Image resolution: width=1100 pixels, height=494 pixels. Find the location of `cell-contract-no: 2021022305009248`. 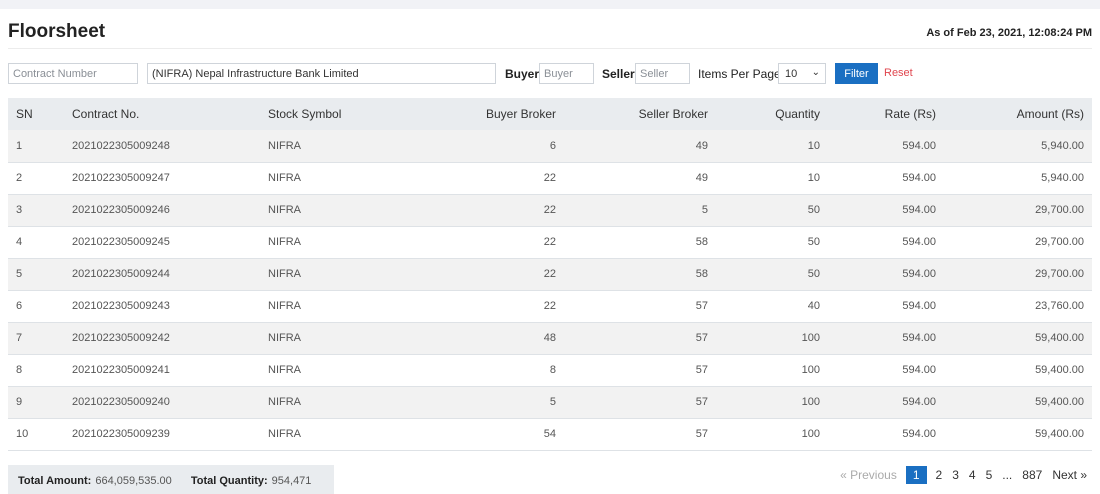

cell-contract-no: 2021022305009248 is located at coordinates (121, 145).